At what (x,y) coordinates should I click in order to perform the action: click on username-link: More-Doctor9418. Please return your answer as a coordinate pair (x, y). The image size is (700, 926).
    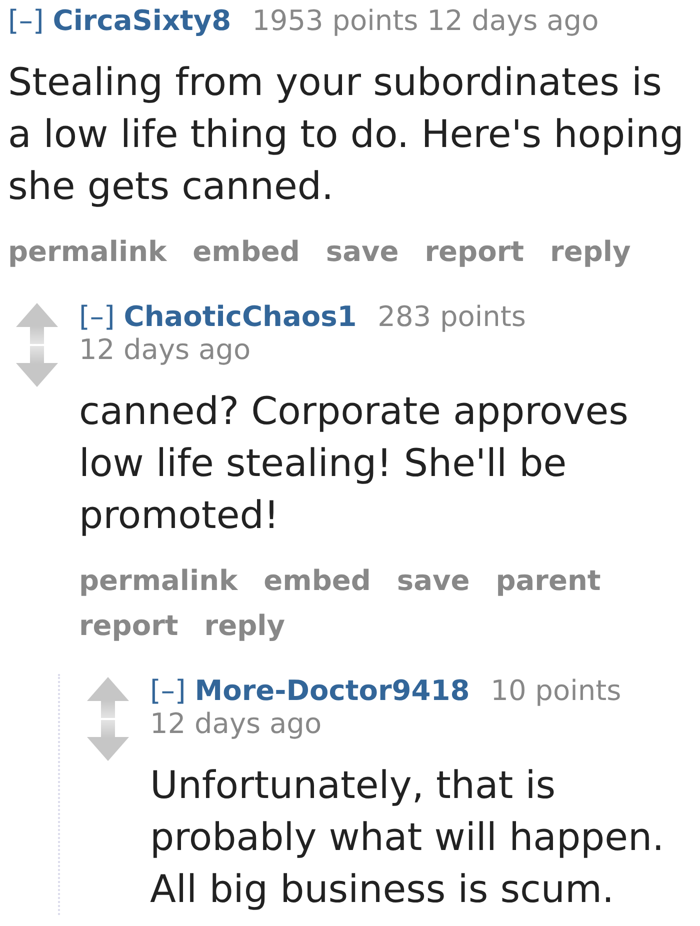
    Looking at the image, I should click on (332, 690).